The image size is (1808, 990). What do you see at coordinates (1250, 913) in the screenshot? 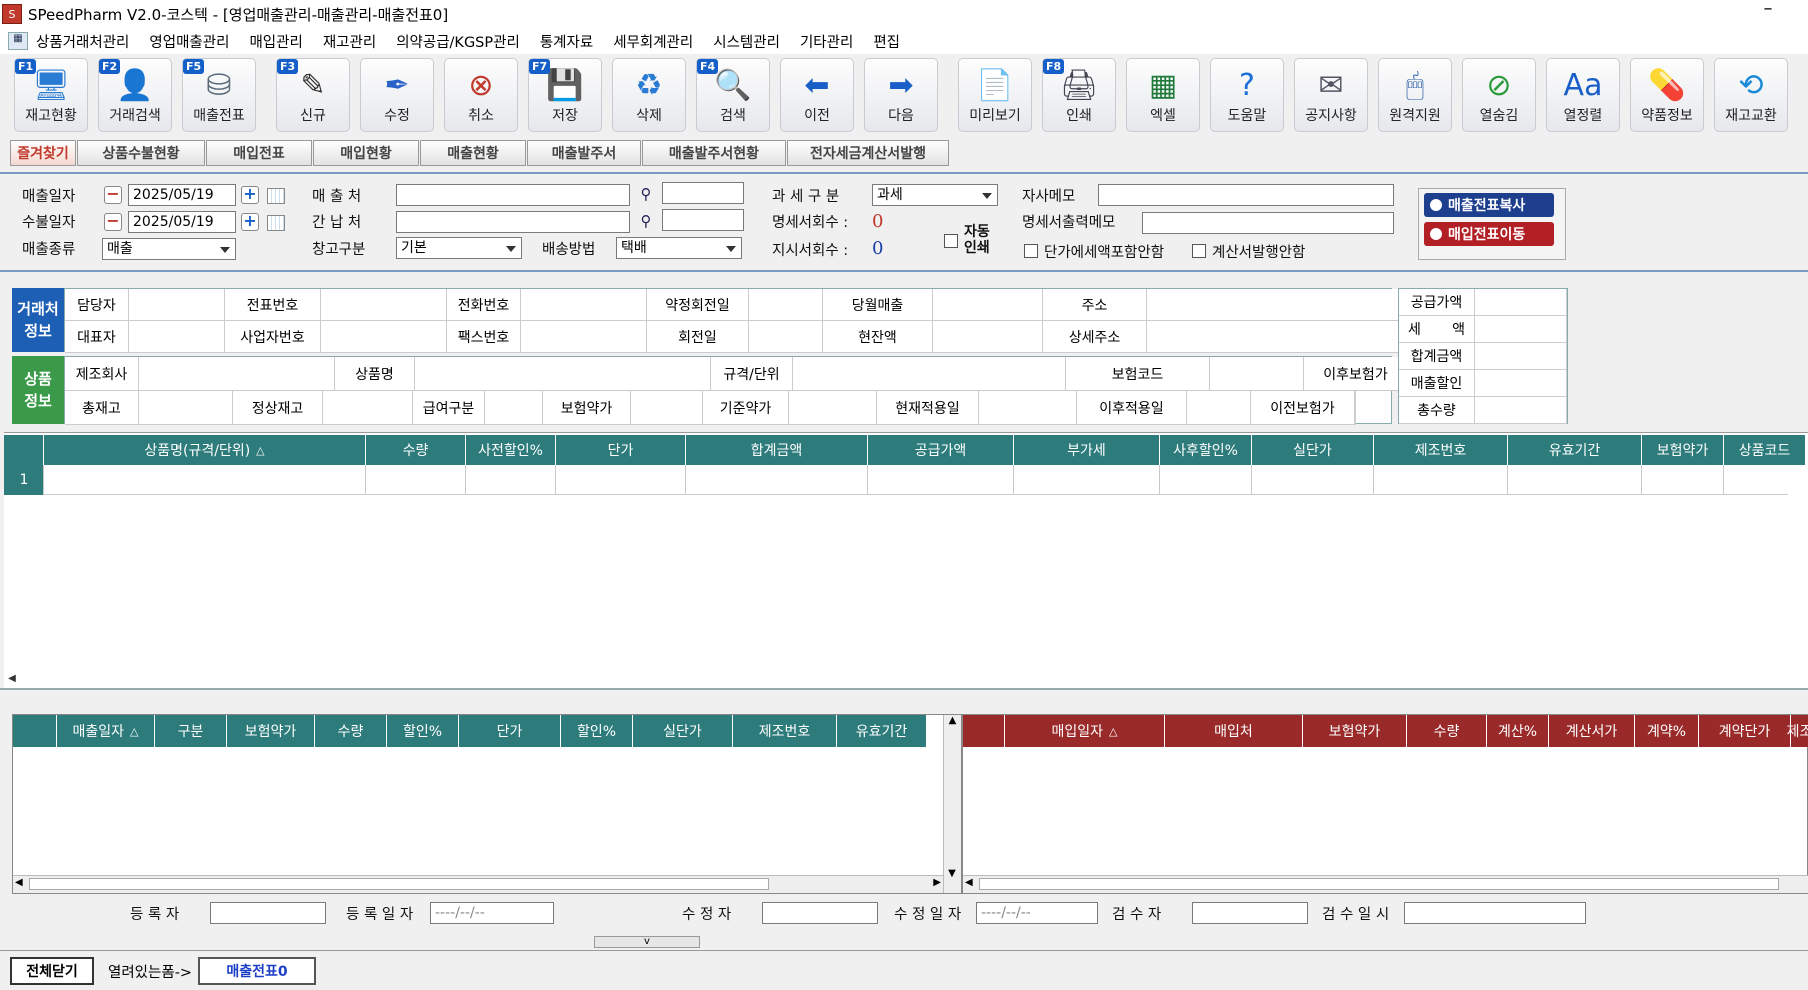
I see `check-user-input` at bounding box center [1250, 913].